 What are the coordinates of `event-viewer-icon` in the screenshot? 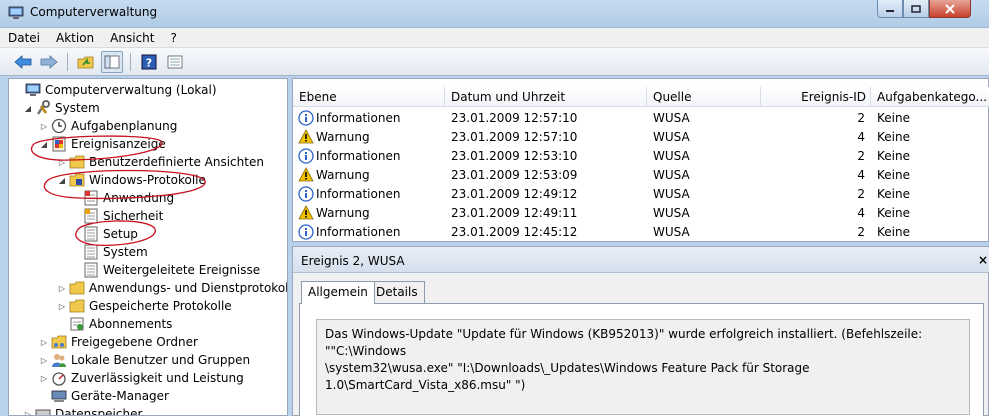 It's located at (59, 144).